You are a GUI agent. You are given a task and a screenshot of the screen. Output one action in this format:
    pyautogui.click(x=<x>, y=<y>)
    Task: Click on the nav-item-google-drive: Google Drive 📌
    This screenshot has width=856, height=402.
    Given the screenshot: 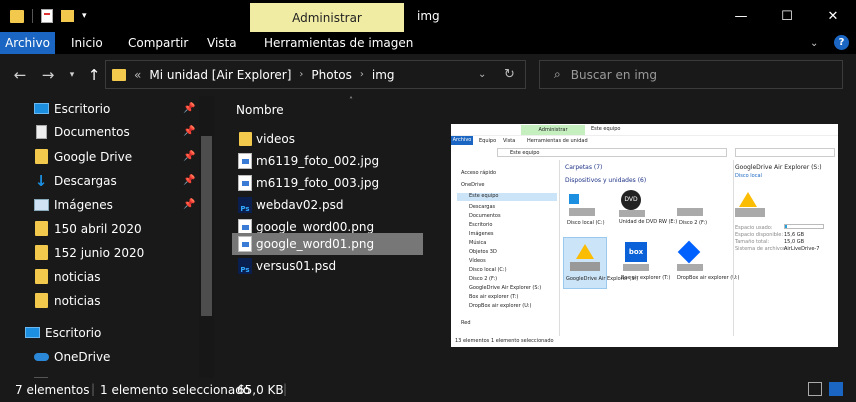 What is the action you would take?
    pyautogui.click(x=100, y=156)
    